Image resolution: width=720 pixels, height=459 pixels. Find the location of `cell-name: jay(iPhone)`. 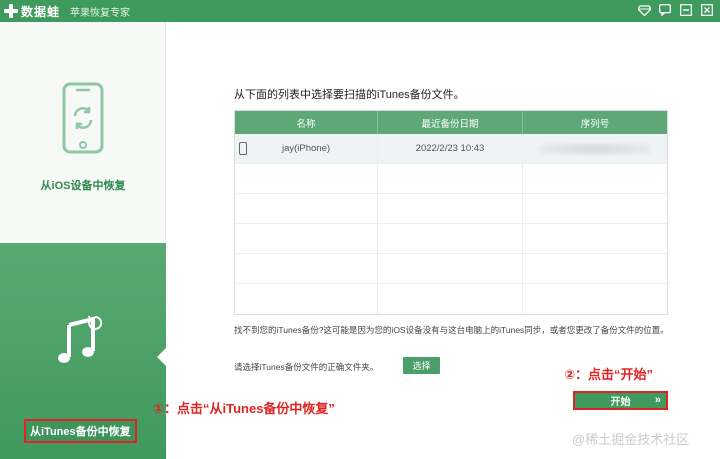

cell-name: jay(iPhone) is located at coordinates (306, 148).